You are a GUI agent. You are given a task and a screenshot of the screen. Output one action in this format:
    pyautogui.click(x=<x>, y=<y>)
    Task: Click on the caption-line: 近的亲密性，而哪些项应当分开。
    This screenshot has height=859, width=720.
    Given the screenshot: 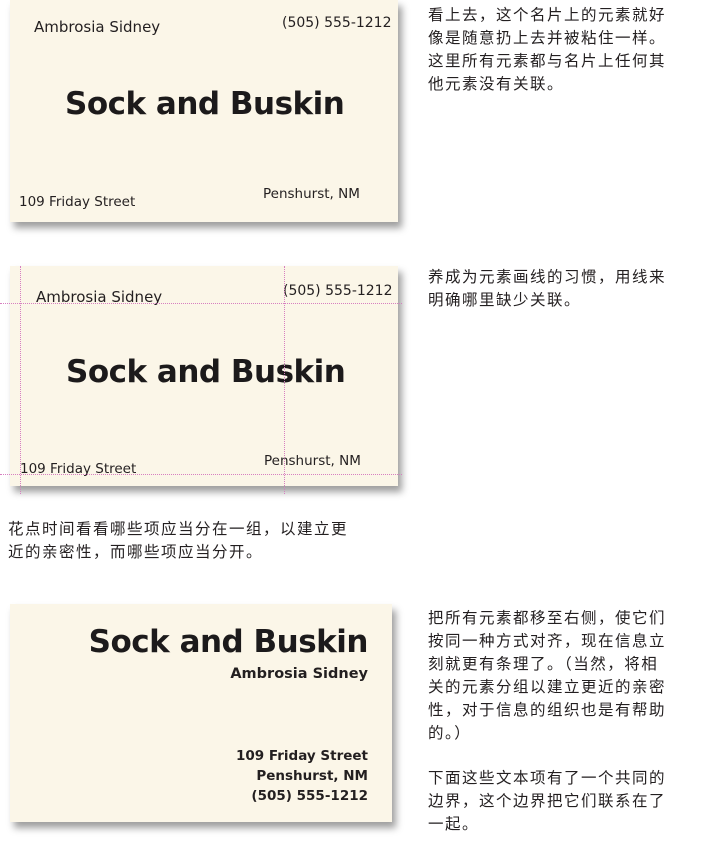 What is the action you would take?
    pyautogui.click(x=136, y=552)
    